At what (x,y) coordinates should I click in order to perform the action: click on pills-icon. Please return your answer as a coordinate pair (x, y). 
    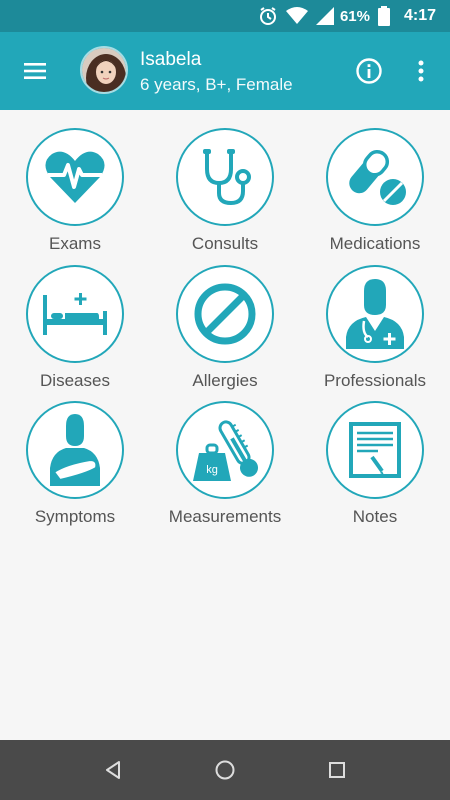
    Looking at the image, I should click on (375, 177).